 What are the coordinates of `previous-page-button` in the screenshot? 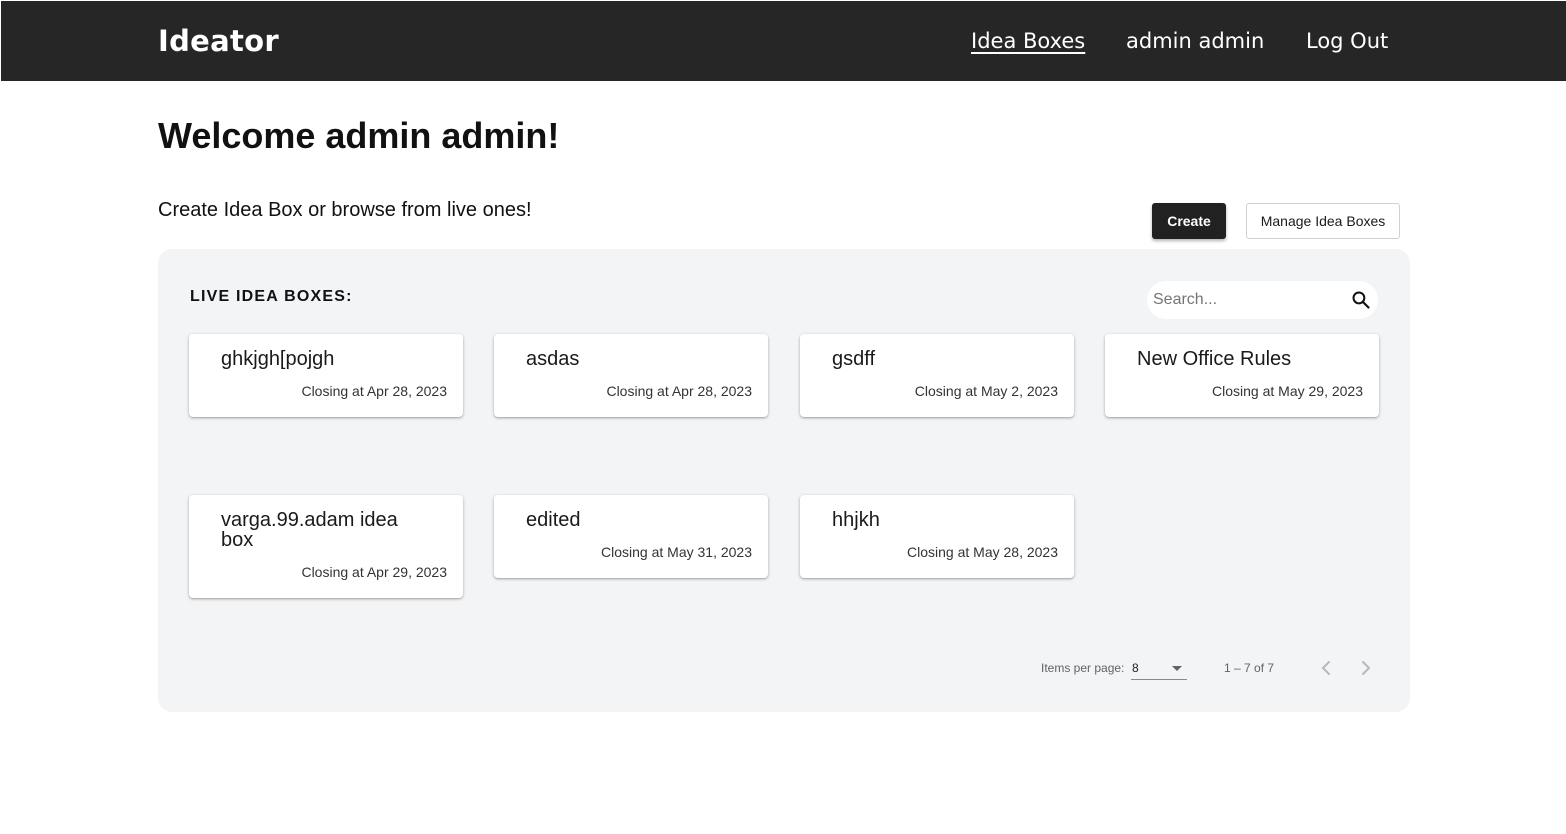 It's located at (1326, 668).